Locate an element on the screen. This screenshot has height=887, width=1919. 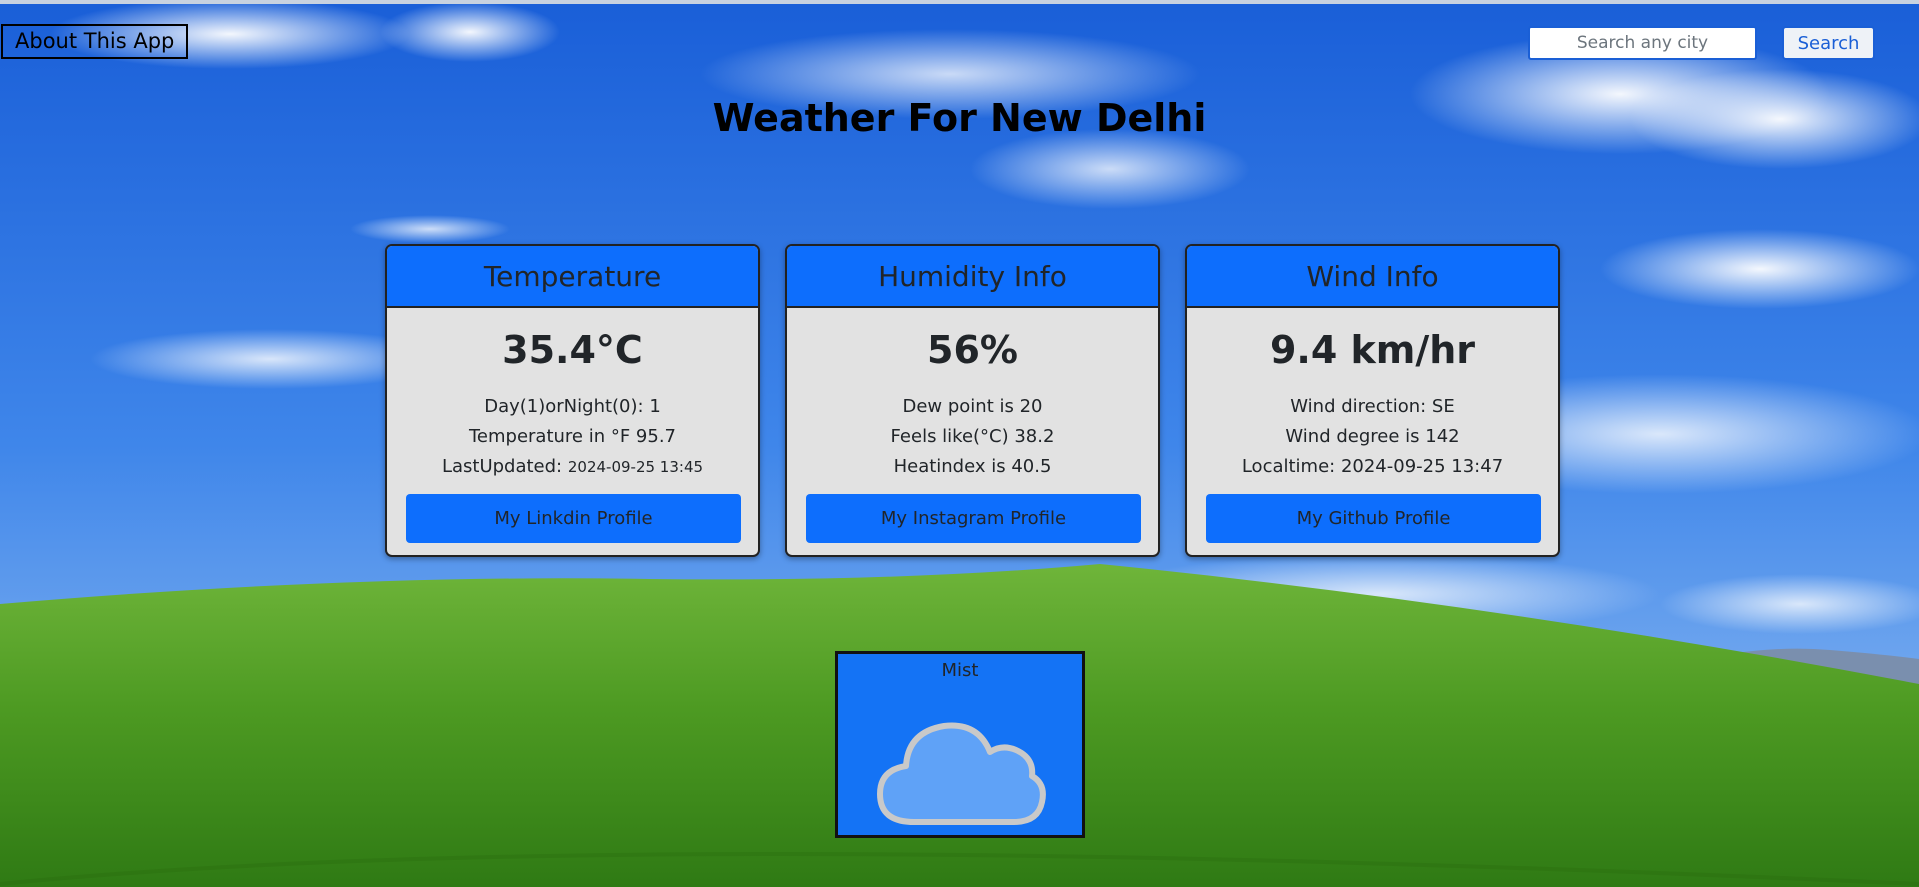
linkedin-profile-button: My Linkdin Profile is located at coordinates (573, 518).